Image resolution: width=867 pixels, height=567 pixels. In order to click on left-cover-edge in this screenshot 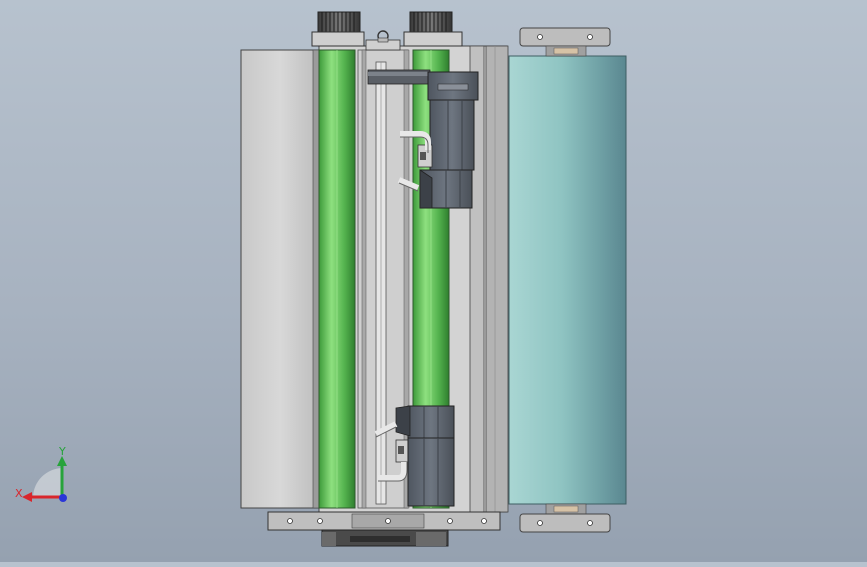, I will do `click(316, 279)`.